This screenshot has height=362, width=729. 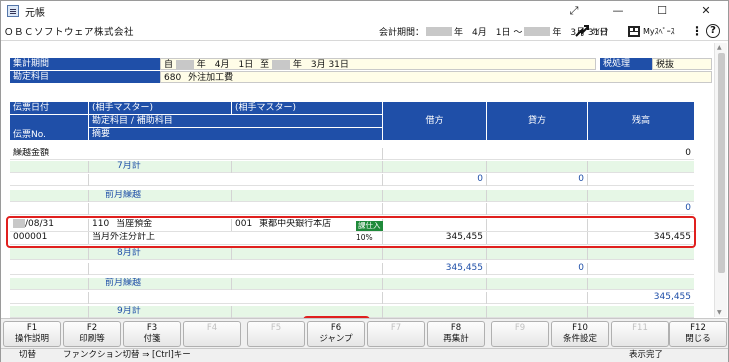 I want to click on fiscal-period: 会計期間： 年 4月 1日 ～ 年 3月 31日, so click(x=493, y=31).